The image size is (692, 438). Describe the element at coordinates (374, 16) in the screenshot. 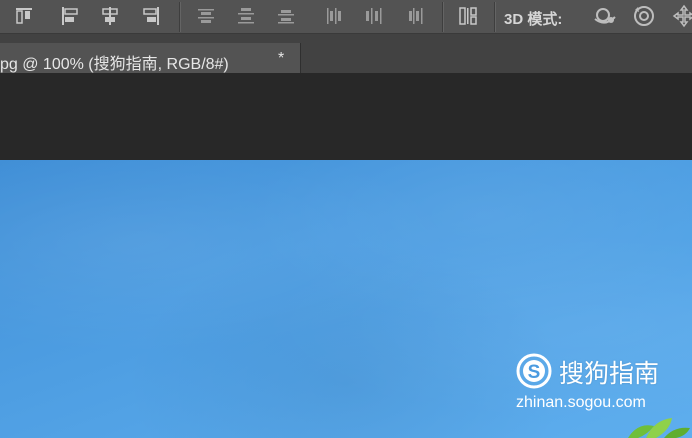

I see `distribute-horizontal-centers-icon` at that location.